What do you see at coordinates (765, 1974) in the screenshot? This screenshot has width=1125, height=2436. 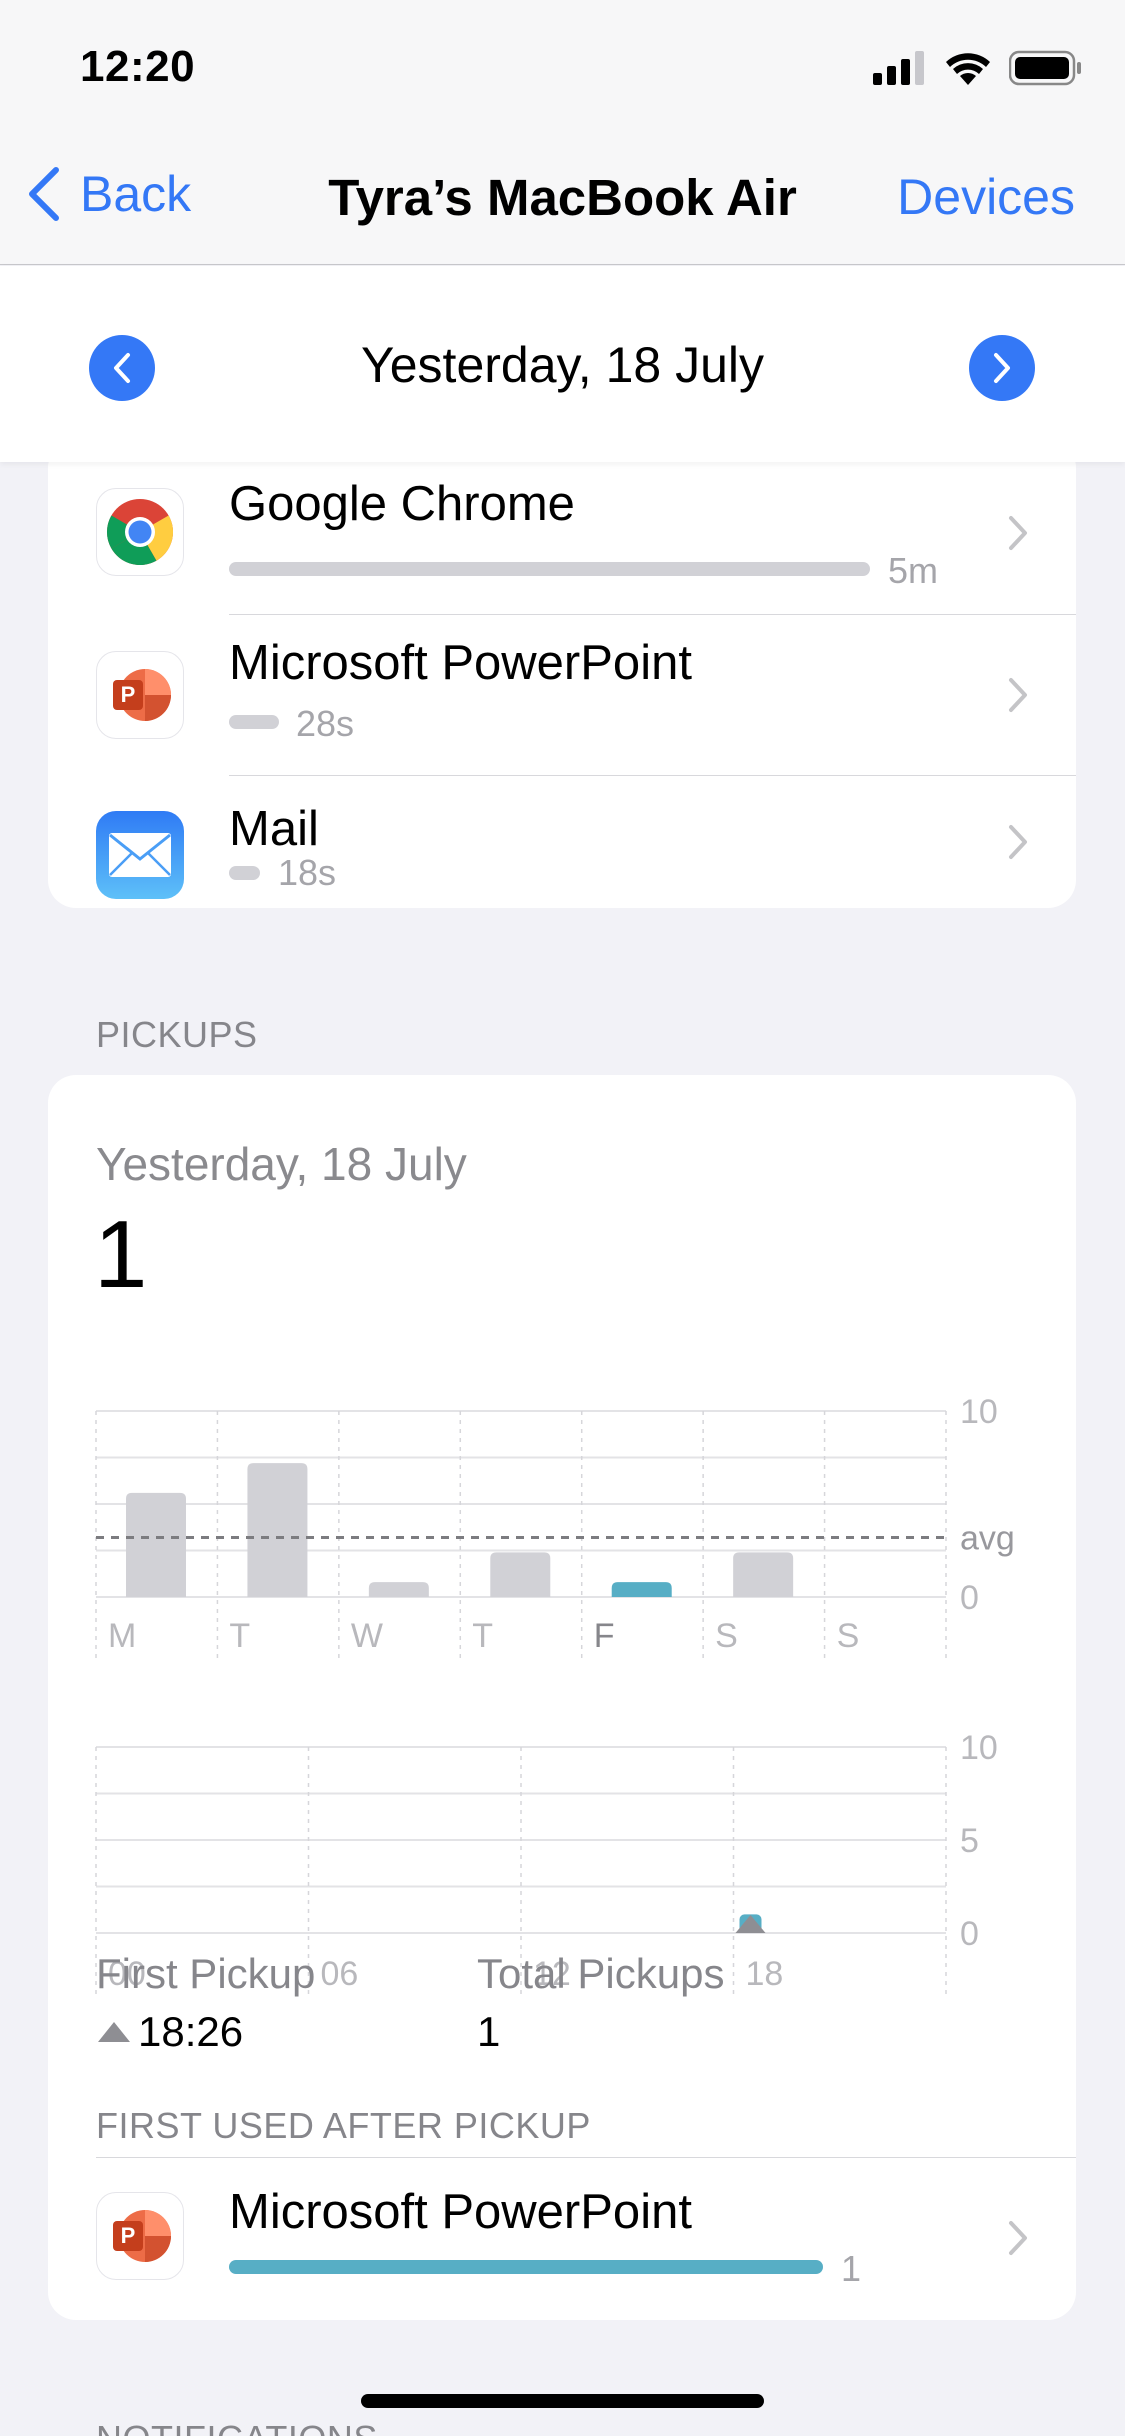 I see `x-tick-label: 18` at bounding box center [765, 1974].